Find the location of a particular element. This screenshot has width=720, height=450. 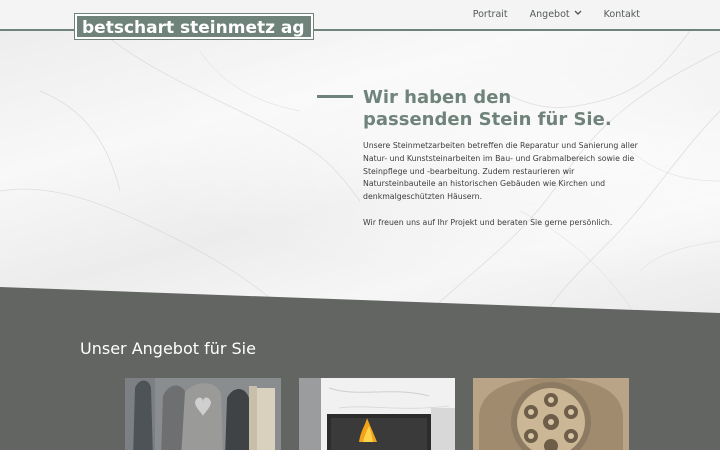

offer-image-rose-window is located at coordinates (551, 414).